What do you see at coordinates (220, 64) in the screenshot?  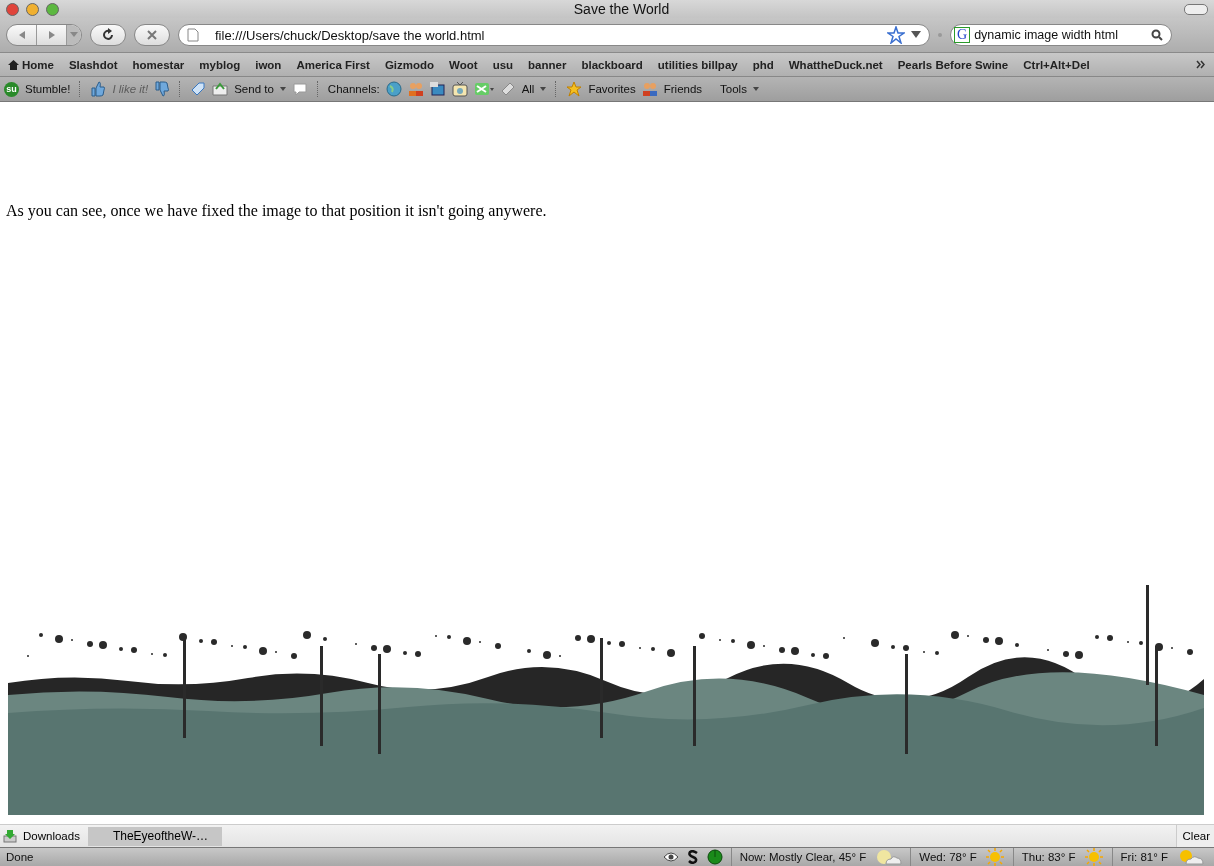 I see `bookmark-link: myblog` at bounding box center [220, 64].